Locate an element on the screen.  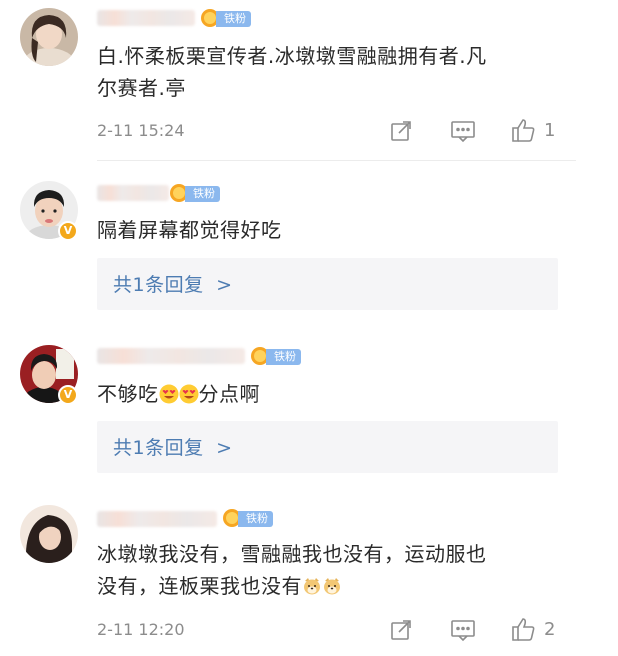
comment-text-line: 冰墩墩我没有，雪融融我也没有，运动服也 is located at coordinates (292, 554).